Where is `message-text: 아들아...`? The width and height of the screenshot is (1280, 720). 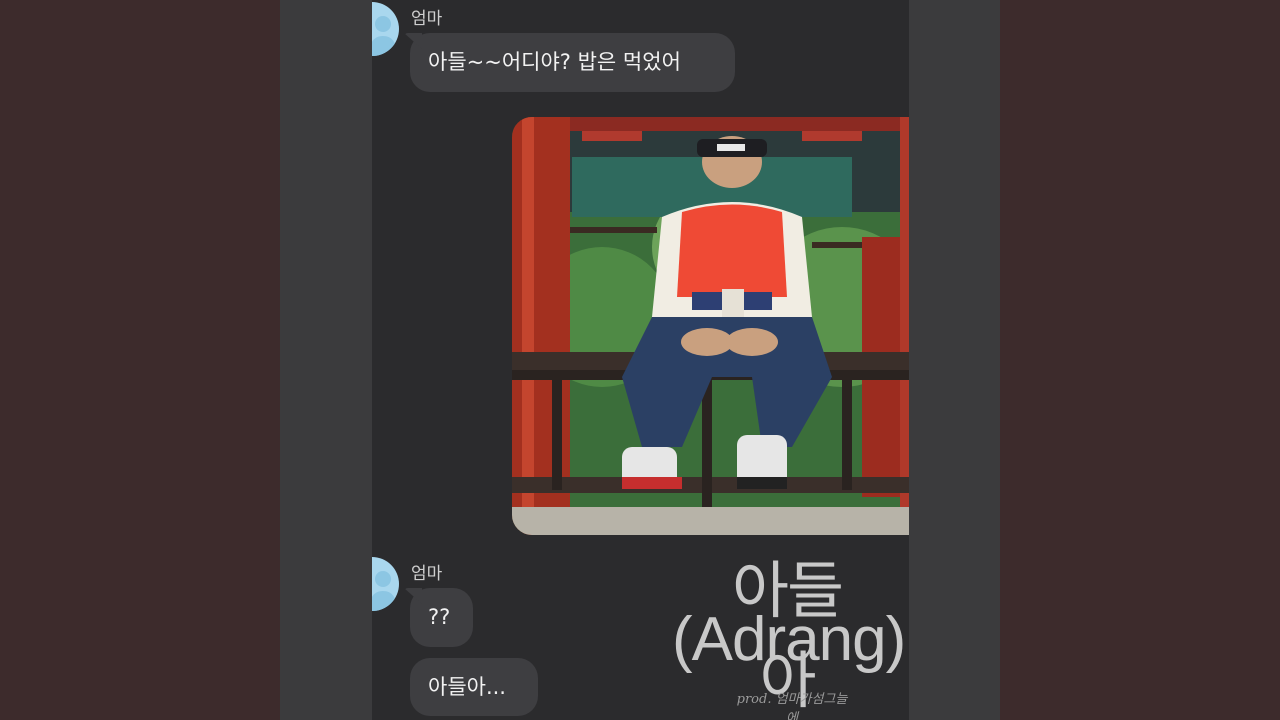 message-text: 아들아... is located at coordinates (467, 686).